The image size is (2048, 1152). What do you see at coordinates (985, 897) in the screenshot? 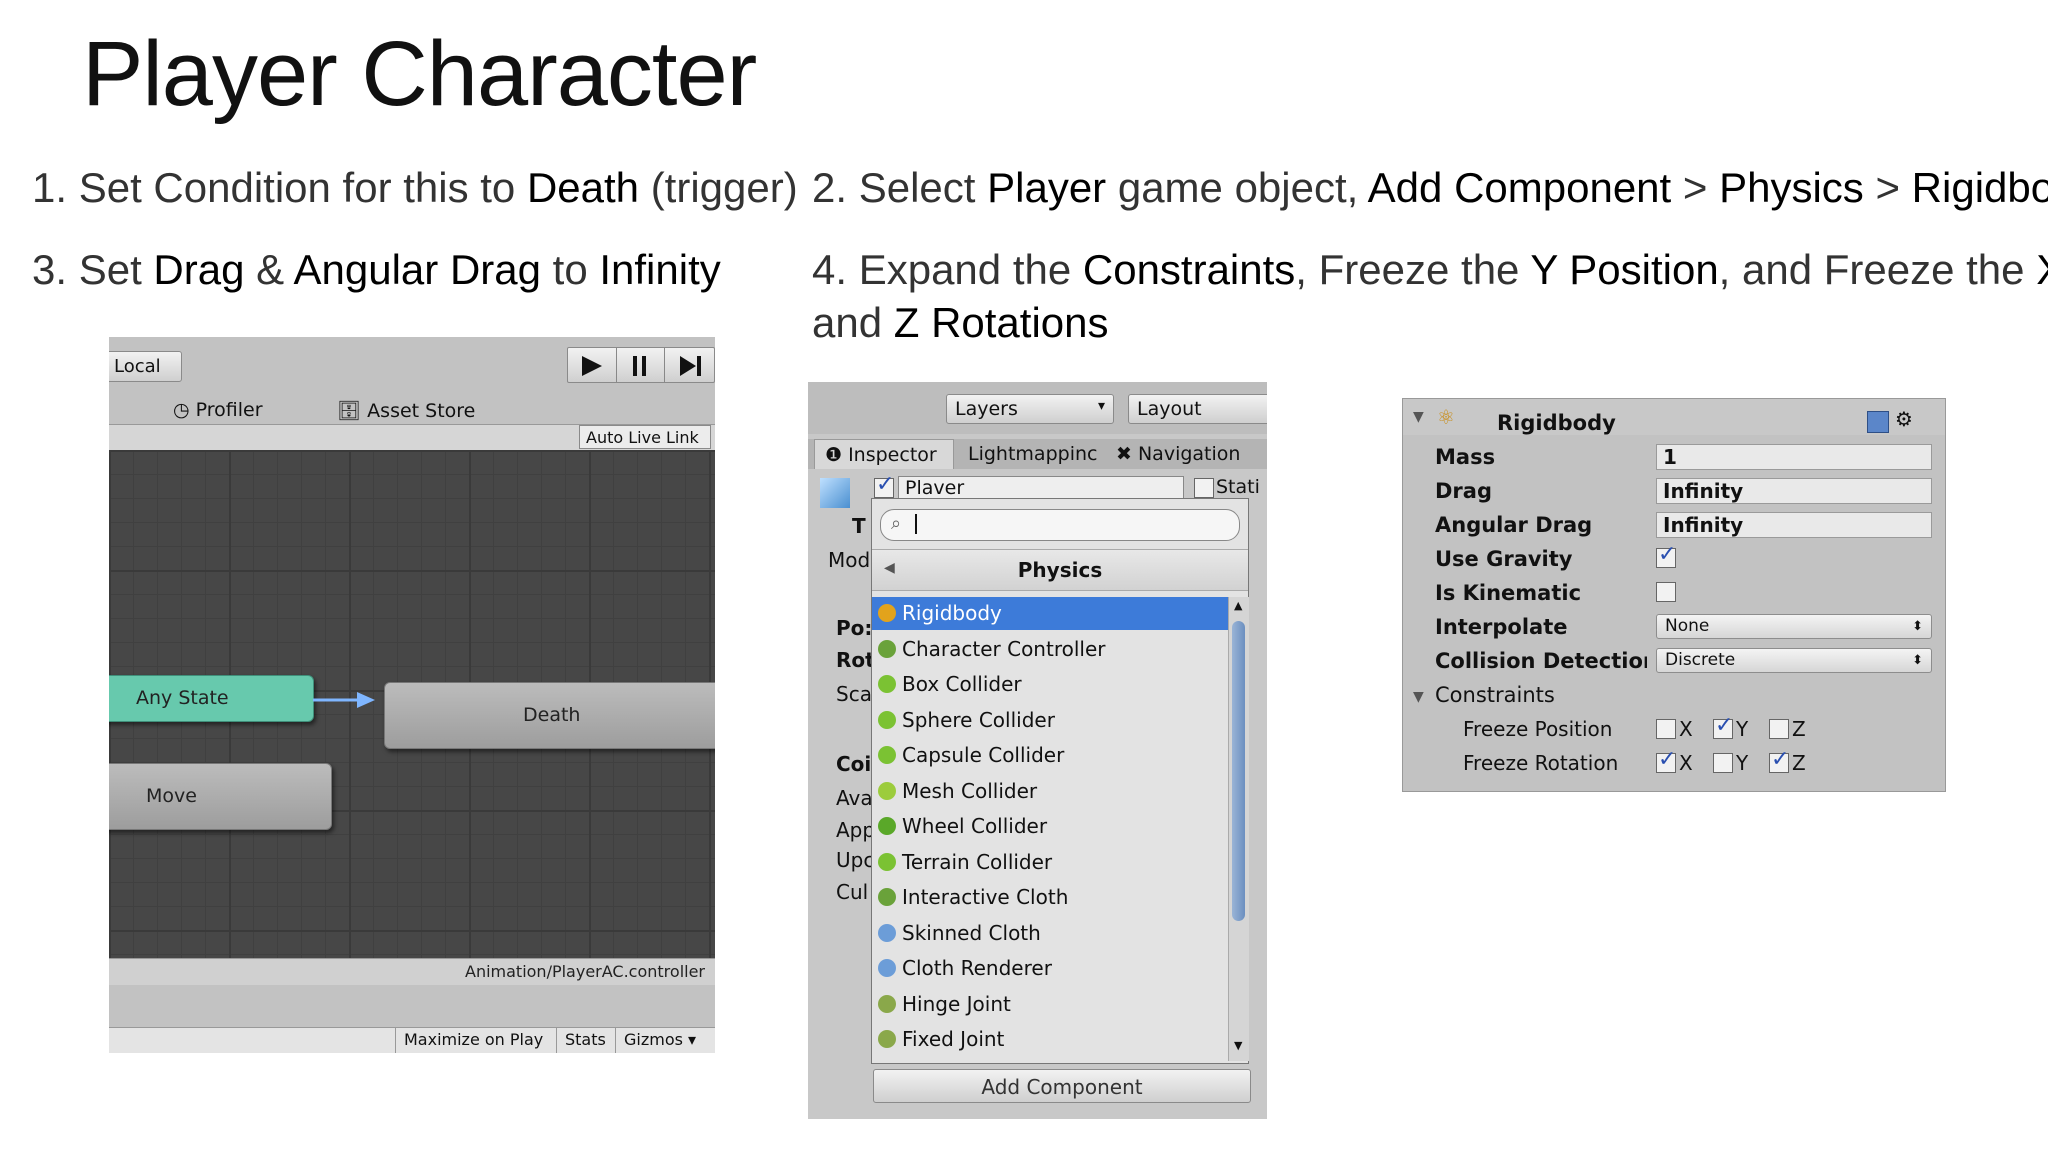
I see `component-label: Interactive Cloth` at bounding box center [985, 897].